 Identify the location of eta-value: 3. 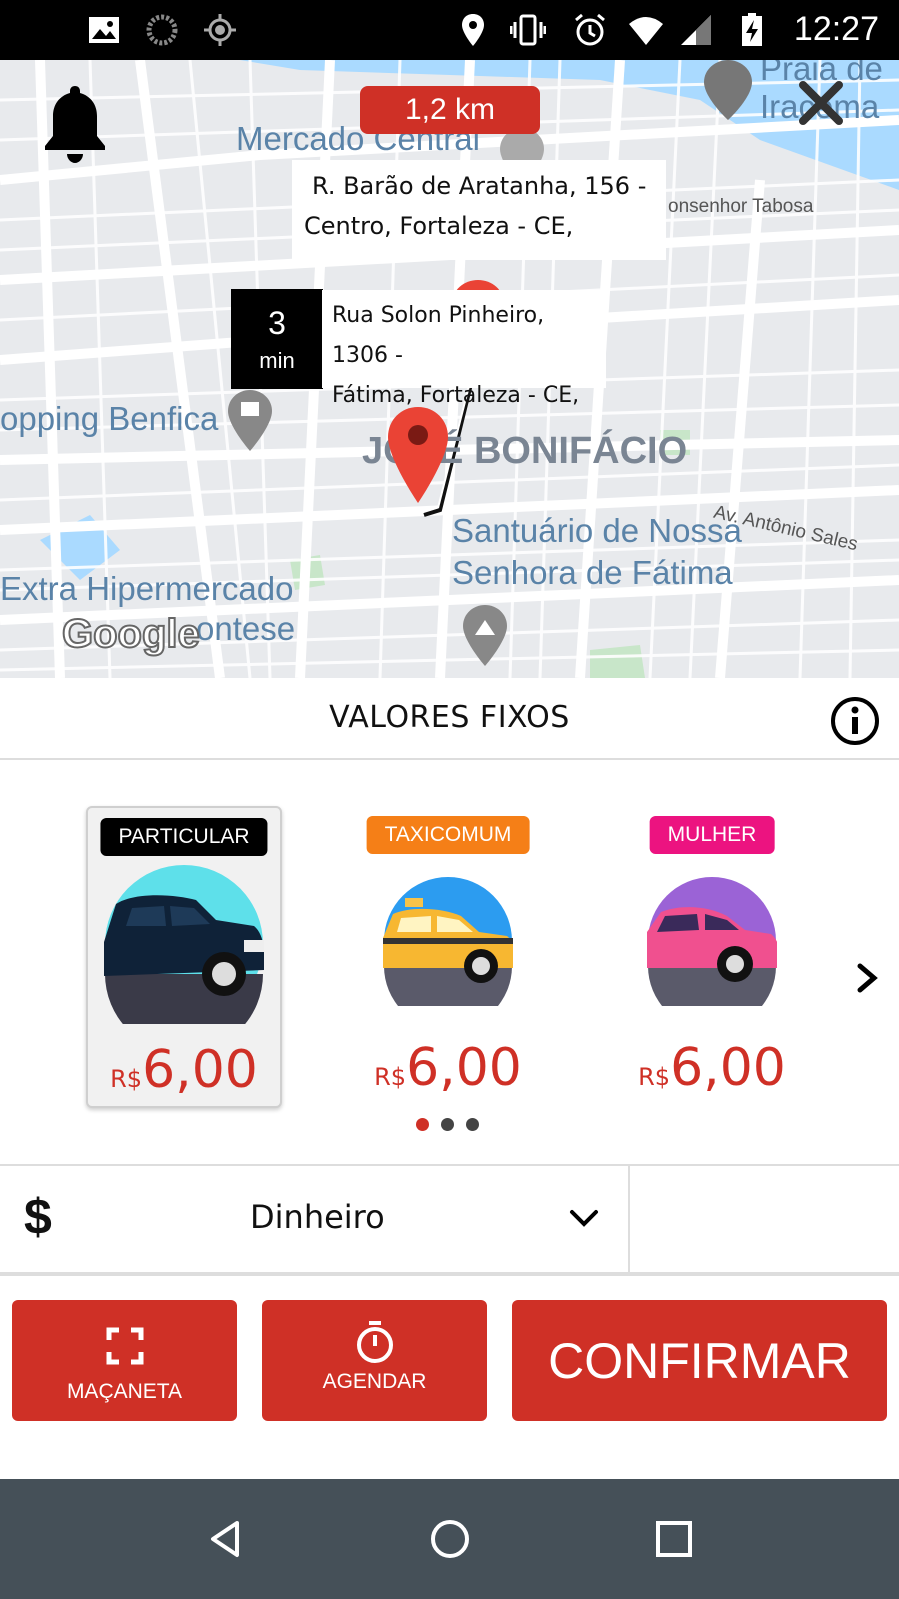
(277, 323).